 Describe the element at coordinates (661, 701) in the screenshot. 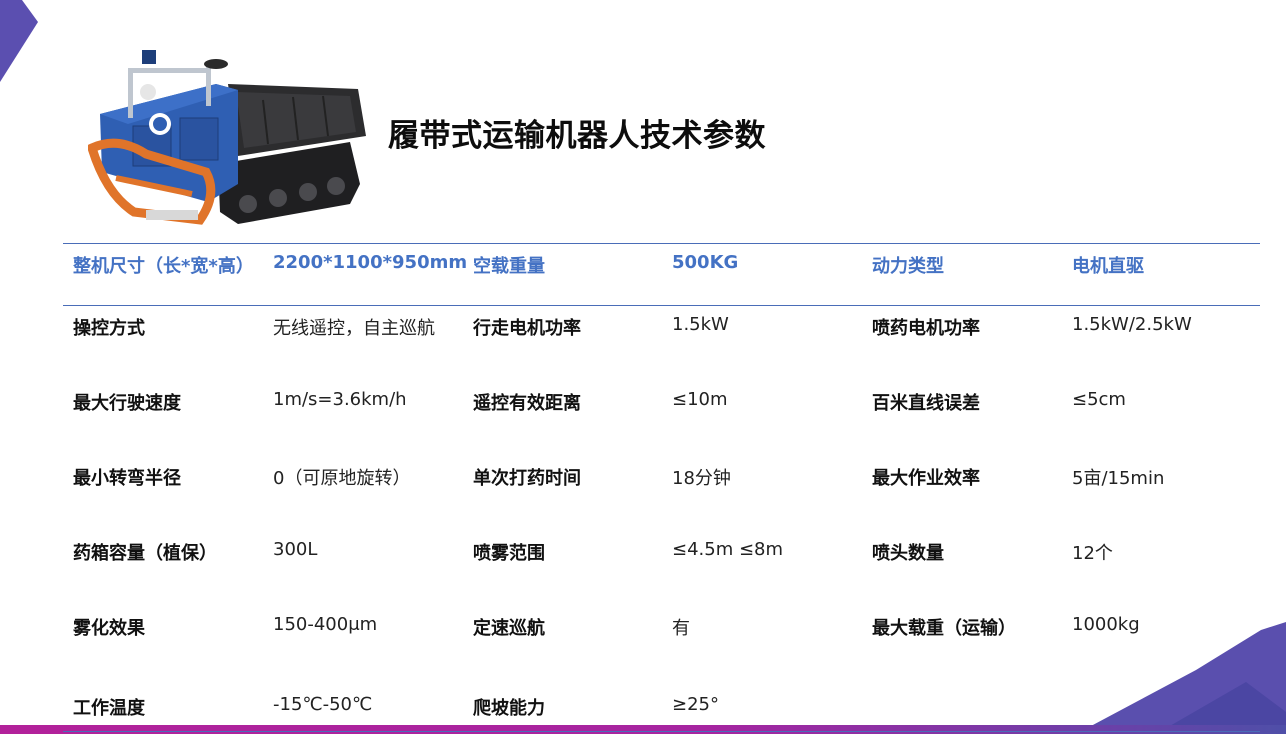

I see `table-row: 工作温度 -15℃-50℃ 爬坡能力 ≥25°` at that location.